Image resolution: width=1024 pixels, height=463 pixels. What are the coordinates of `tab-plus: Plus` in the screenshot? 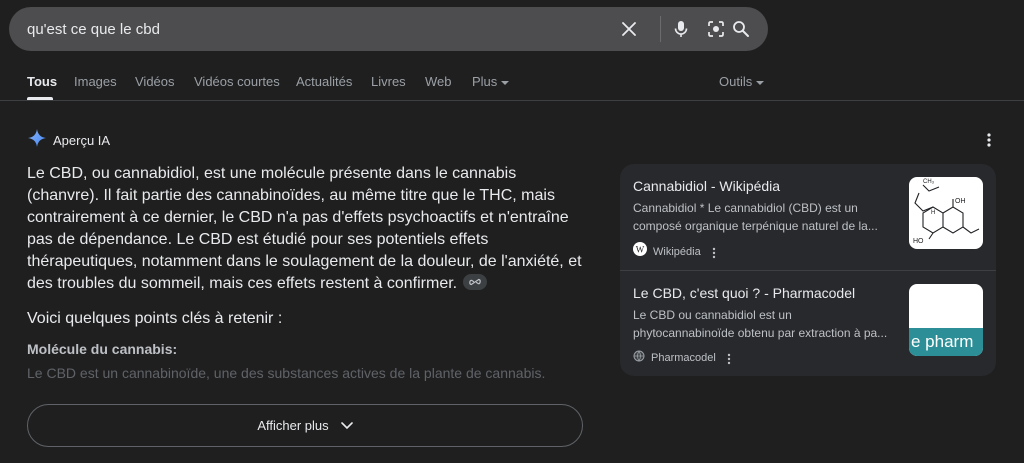 It's located at (491, 81).